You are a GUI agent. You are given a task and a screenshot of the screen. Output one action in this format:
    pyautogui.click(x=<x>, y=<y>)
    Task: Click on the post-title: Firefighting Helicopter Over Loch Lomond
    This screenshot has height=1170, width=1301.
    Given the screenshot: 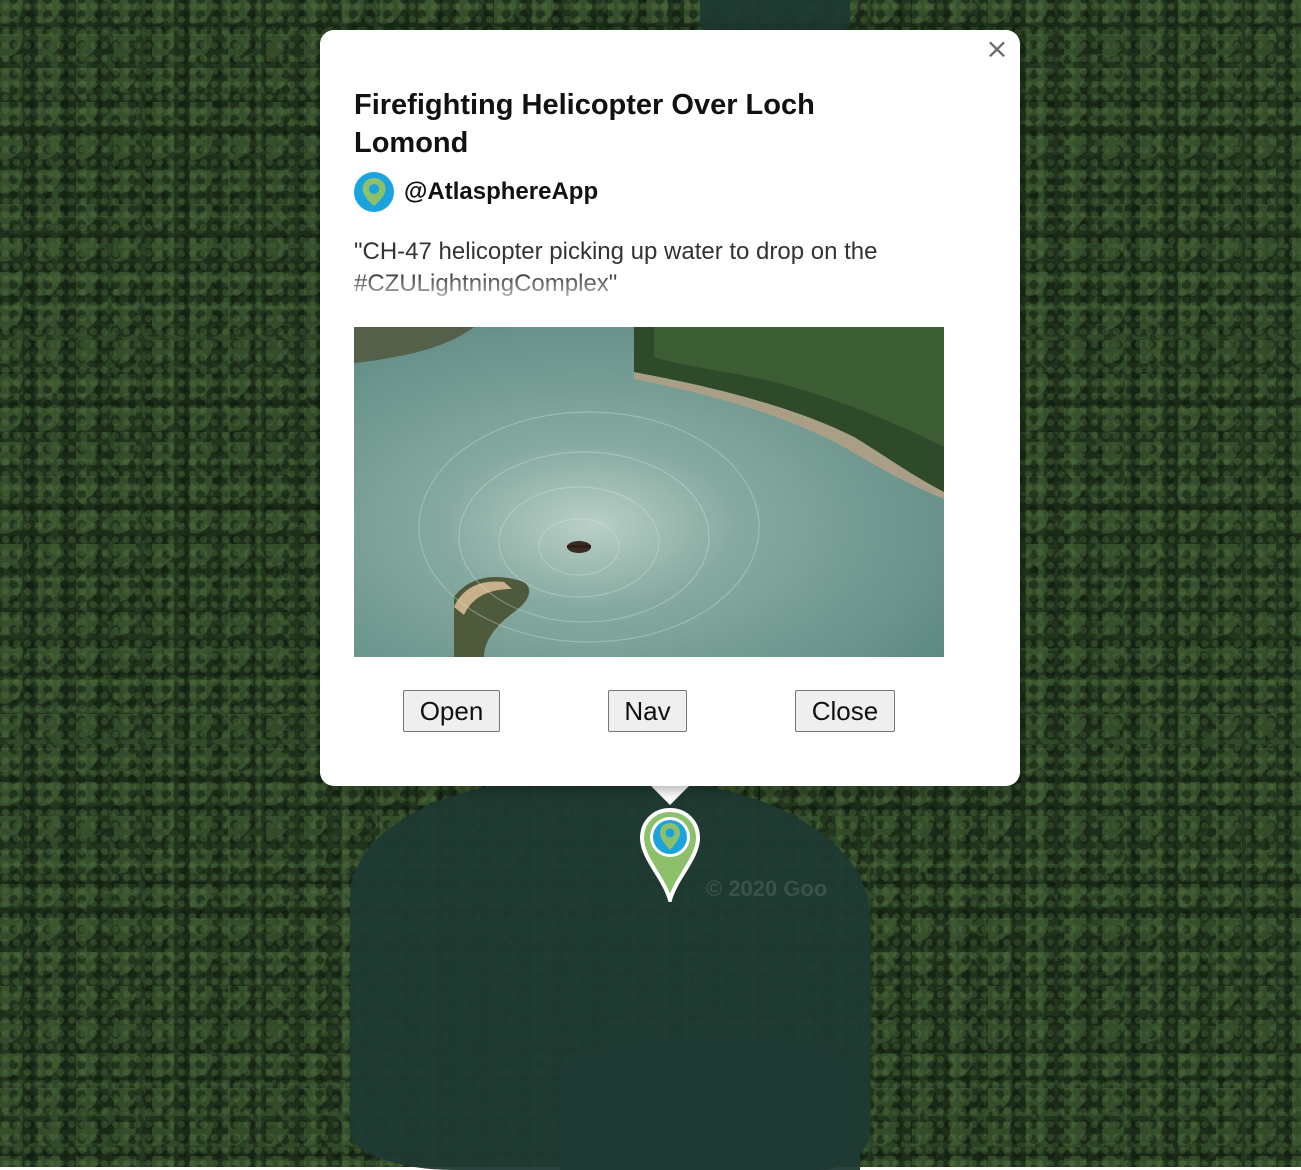 What is the action you would take?
    pyautogui.click(x=584, y=124)
    